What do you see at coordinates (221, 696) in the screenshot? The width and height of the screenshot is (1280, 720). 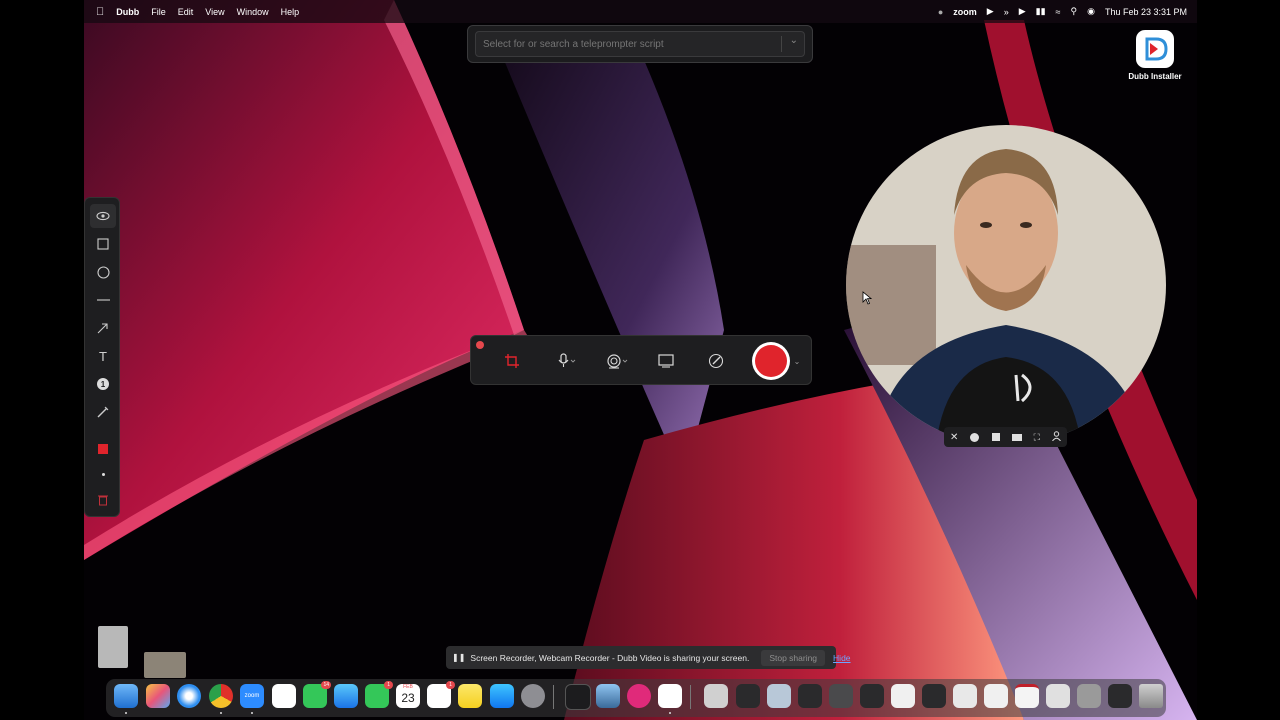 I see `chrome-icon` at bounding box center [221, 696].